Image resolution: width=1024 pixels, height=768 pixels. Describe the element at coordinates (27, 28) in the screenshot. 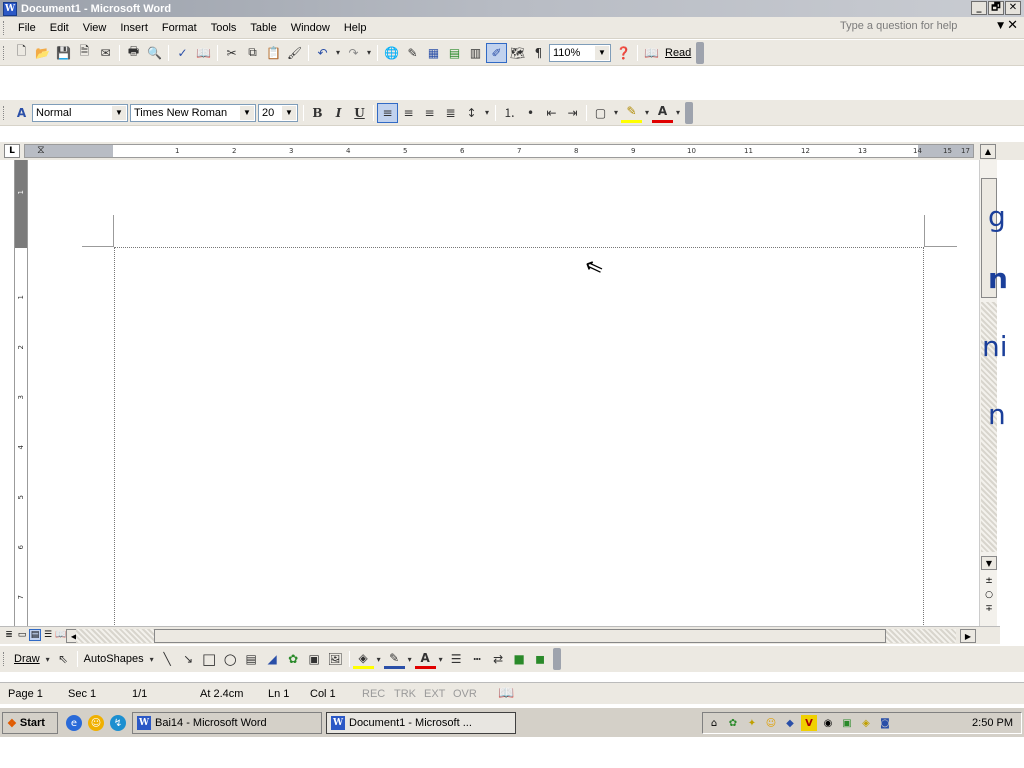

I see `menu-file: File` at that location.